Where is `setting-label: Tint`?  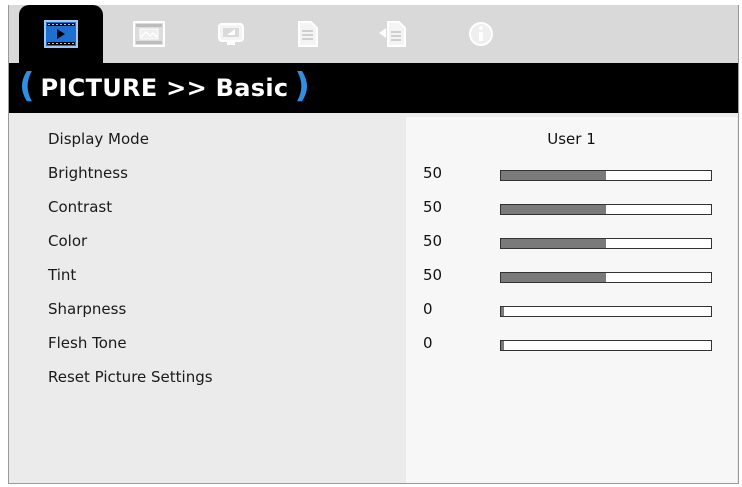
setting-label: Tint is located at coordinates (62, 275).